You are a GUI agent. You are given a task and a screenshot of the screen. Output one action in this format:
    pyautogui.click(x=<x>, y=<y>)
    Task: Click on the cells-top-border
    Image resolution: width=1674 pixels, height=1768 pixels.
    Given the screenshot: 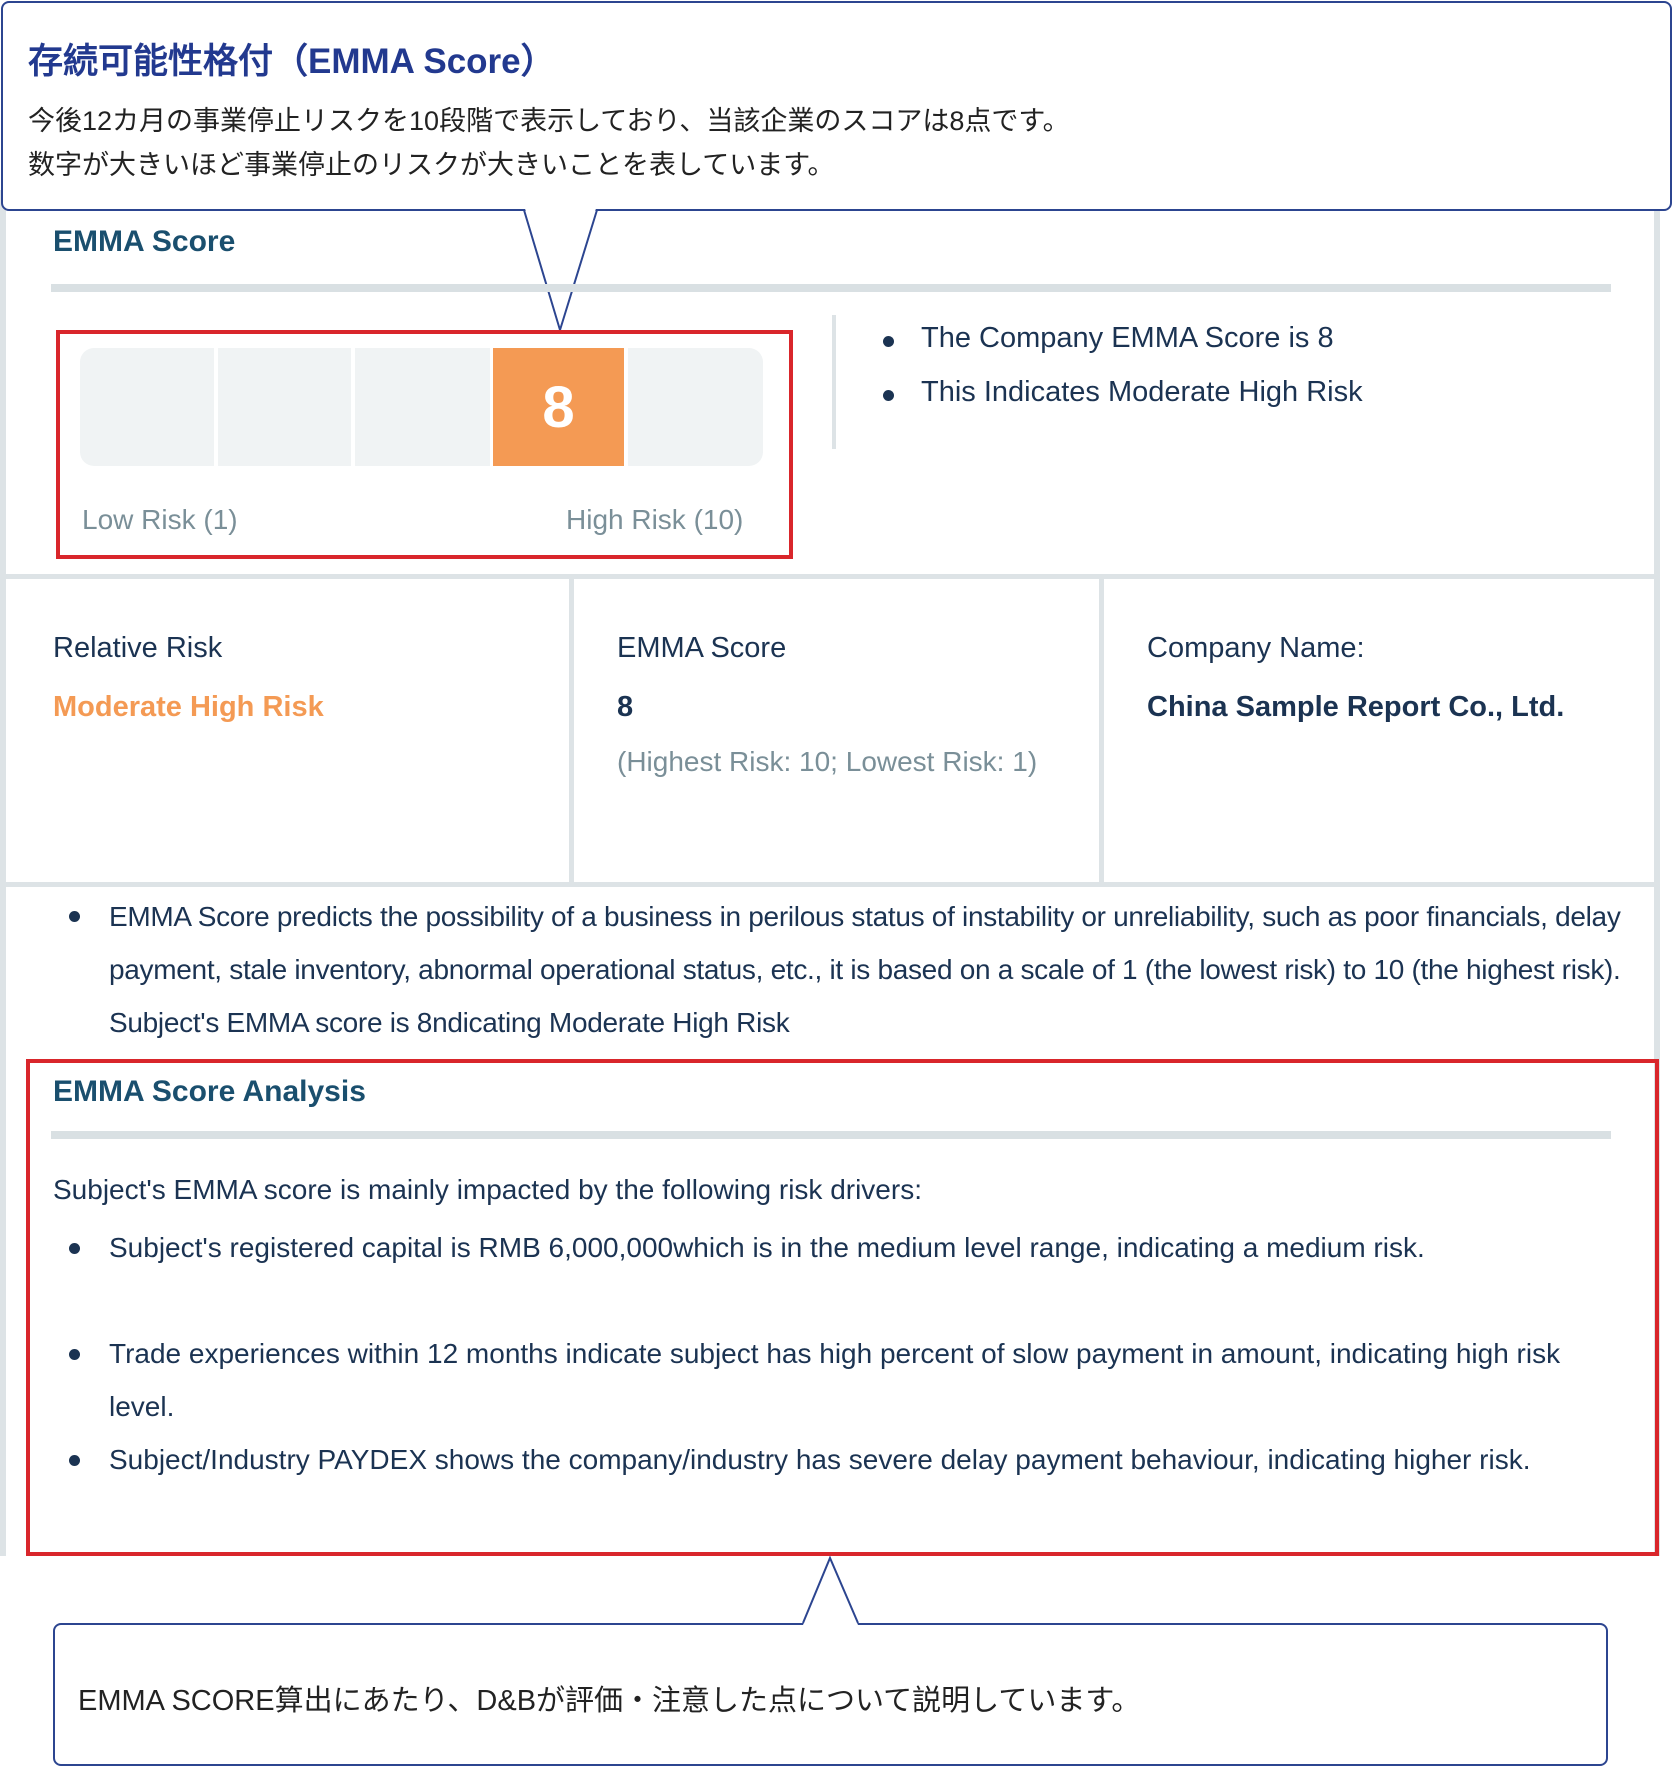 What is the action you would take?
    pyautogui.click(x=830, y=576)
    